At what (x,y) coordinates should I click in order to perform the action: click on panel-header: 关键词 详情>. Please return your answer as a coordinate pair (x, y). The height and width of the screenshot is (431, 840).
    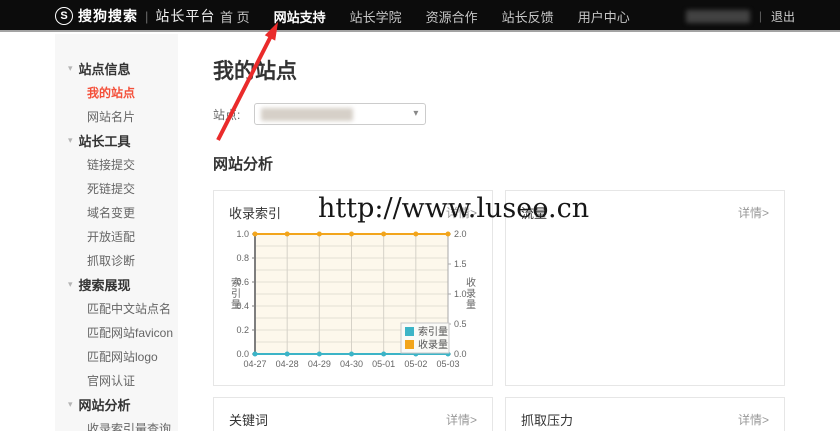
    Looking at the image, I should click on (353, 413).